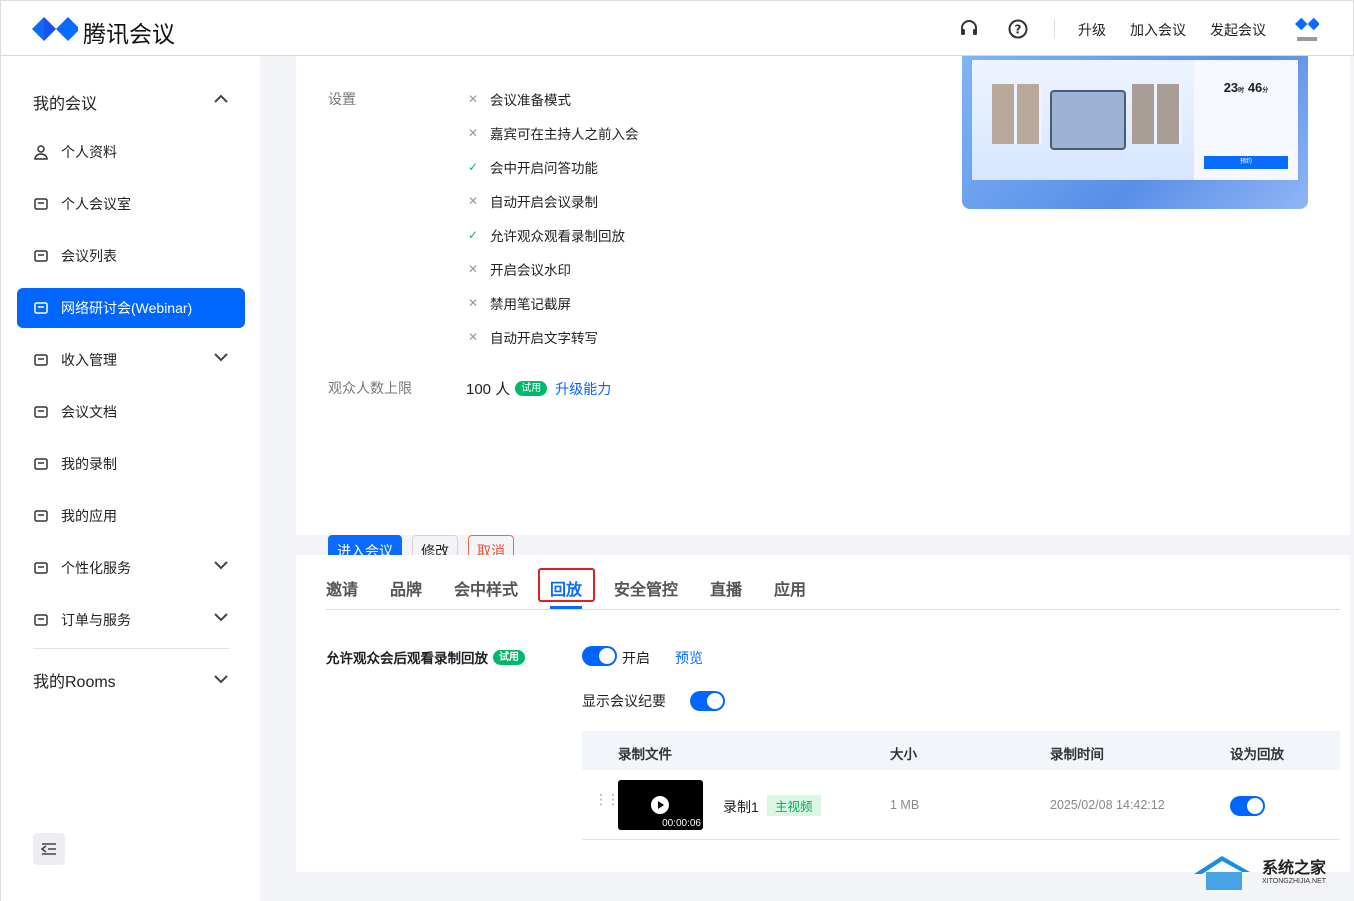  Describe the element at coordinates (131, 256) in the screenshot. I see `sidebar-item-2: 会议列表` at that location.